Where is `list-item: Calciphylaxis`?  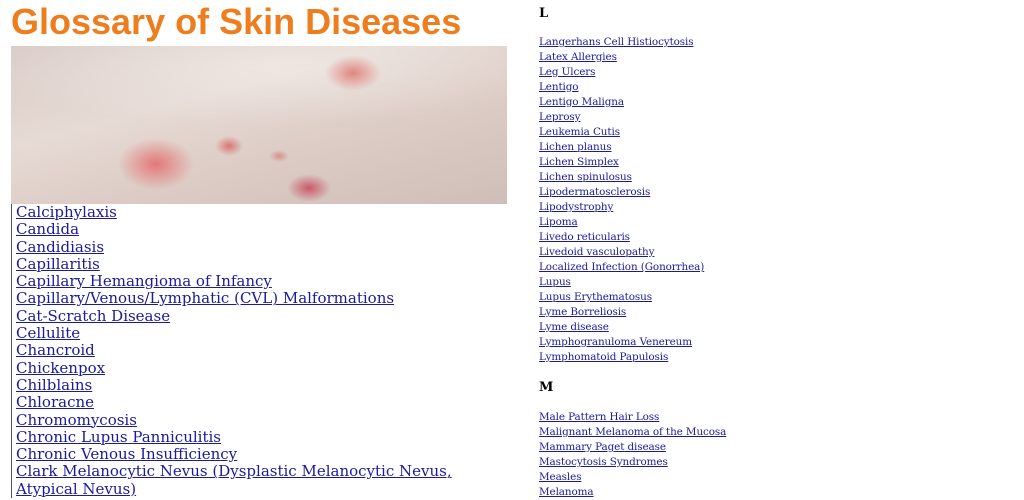 list-item: Calciphylaxis is located at coordinates (266, 212).